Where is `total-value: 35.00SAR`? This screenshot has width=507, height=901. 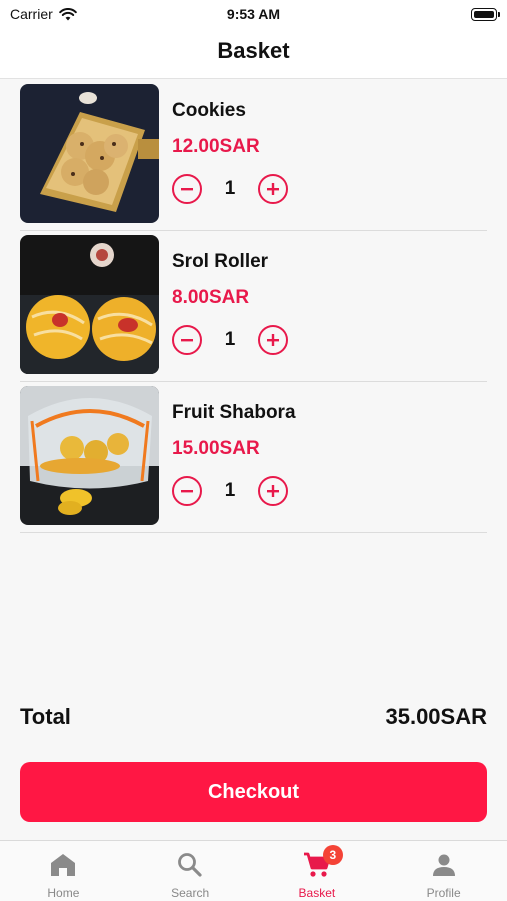
total-value: 35.00SAR is located at coordinates (436, 716).